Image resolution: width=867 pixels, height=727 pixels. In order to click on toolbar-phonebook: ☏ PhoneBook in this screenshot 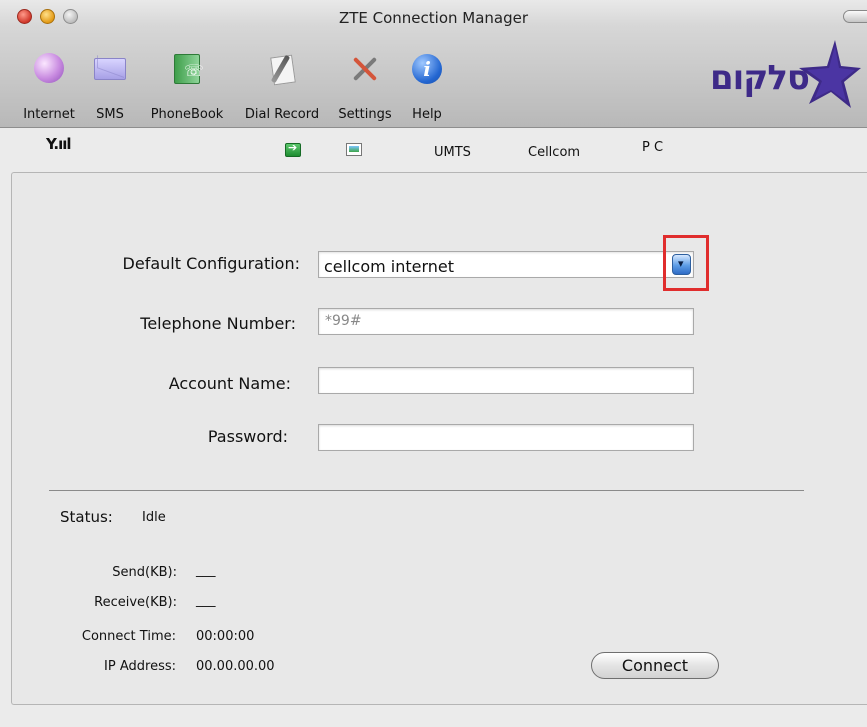, I will do `click(187, 86)`.